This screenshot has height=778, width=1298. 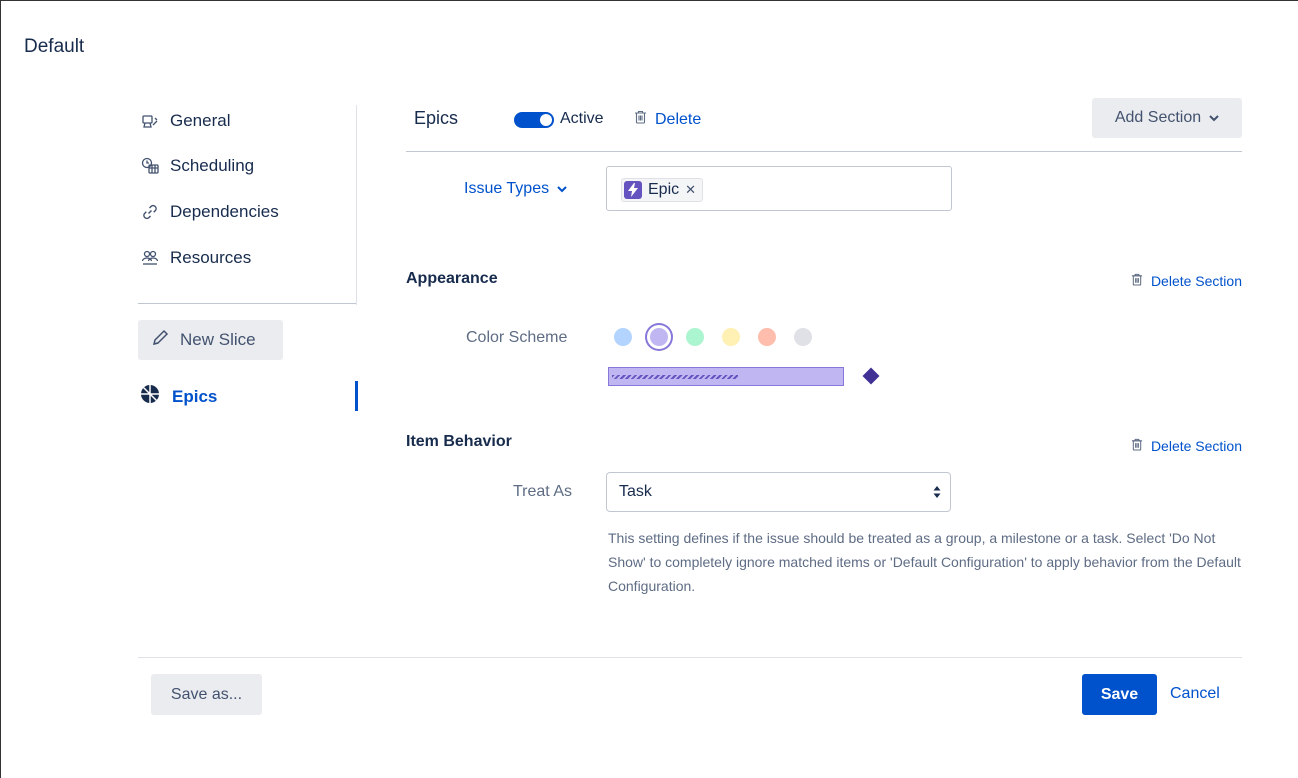 What do you see at coordinates (1158, 117) in the screenshot?
I see `add-section-label: Add Section` at bounding box center [1158, 117].